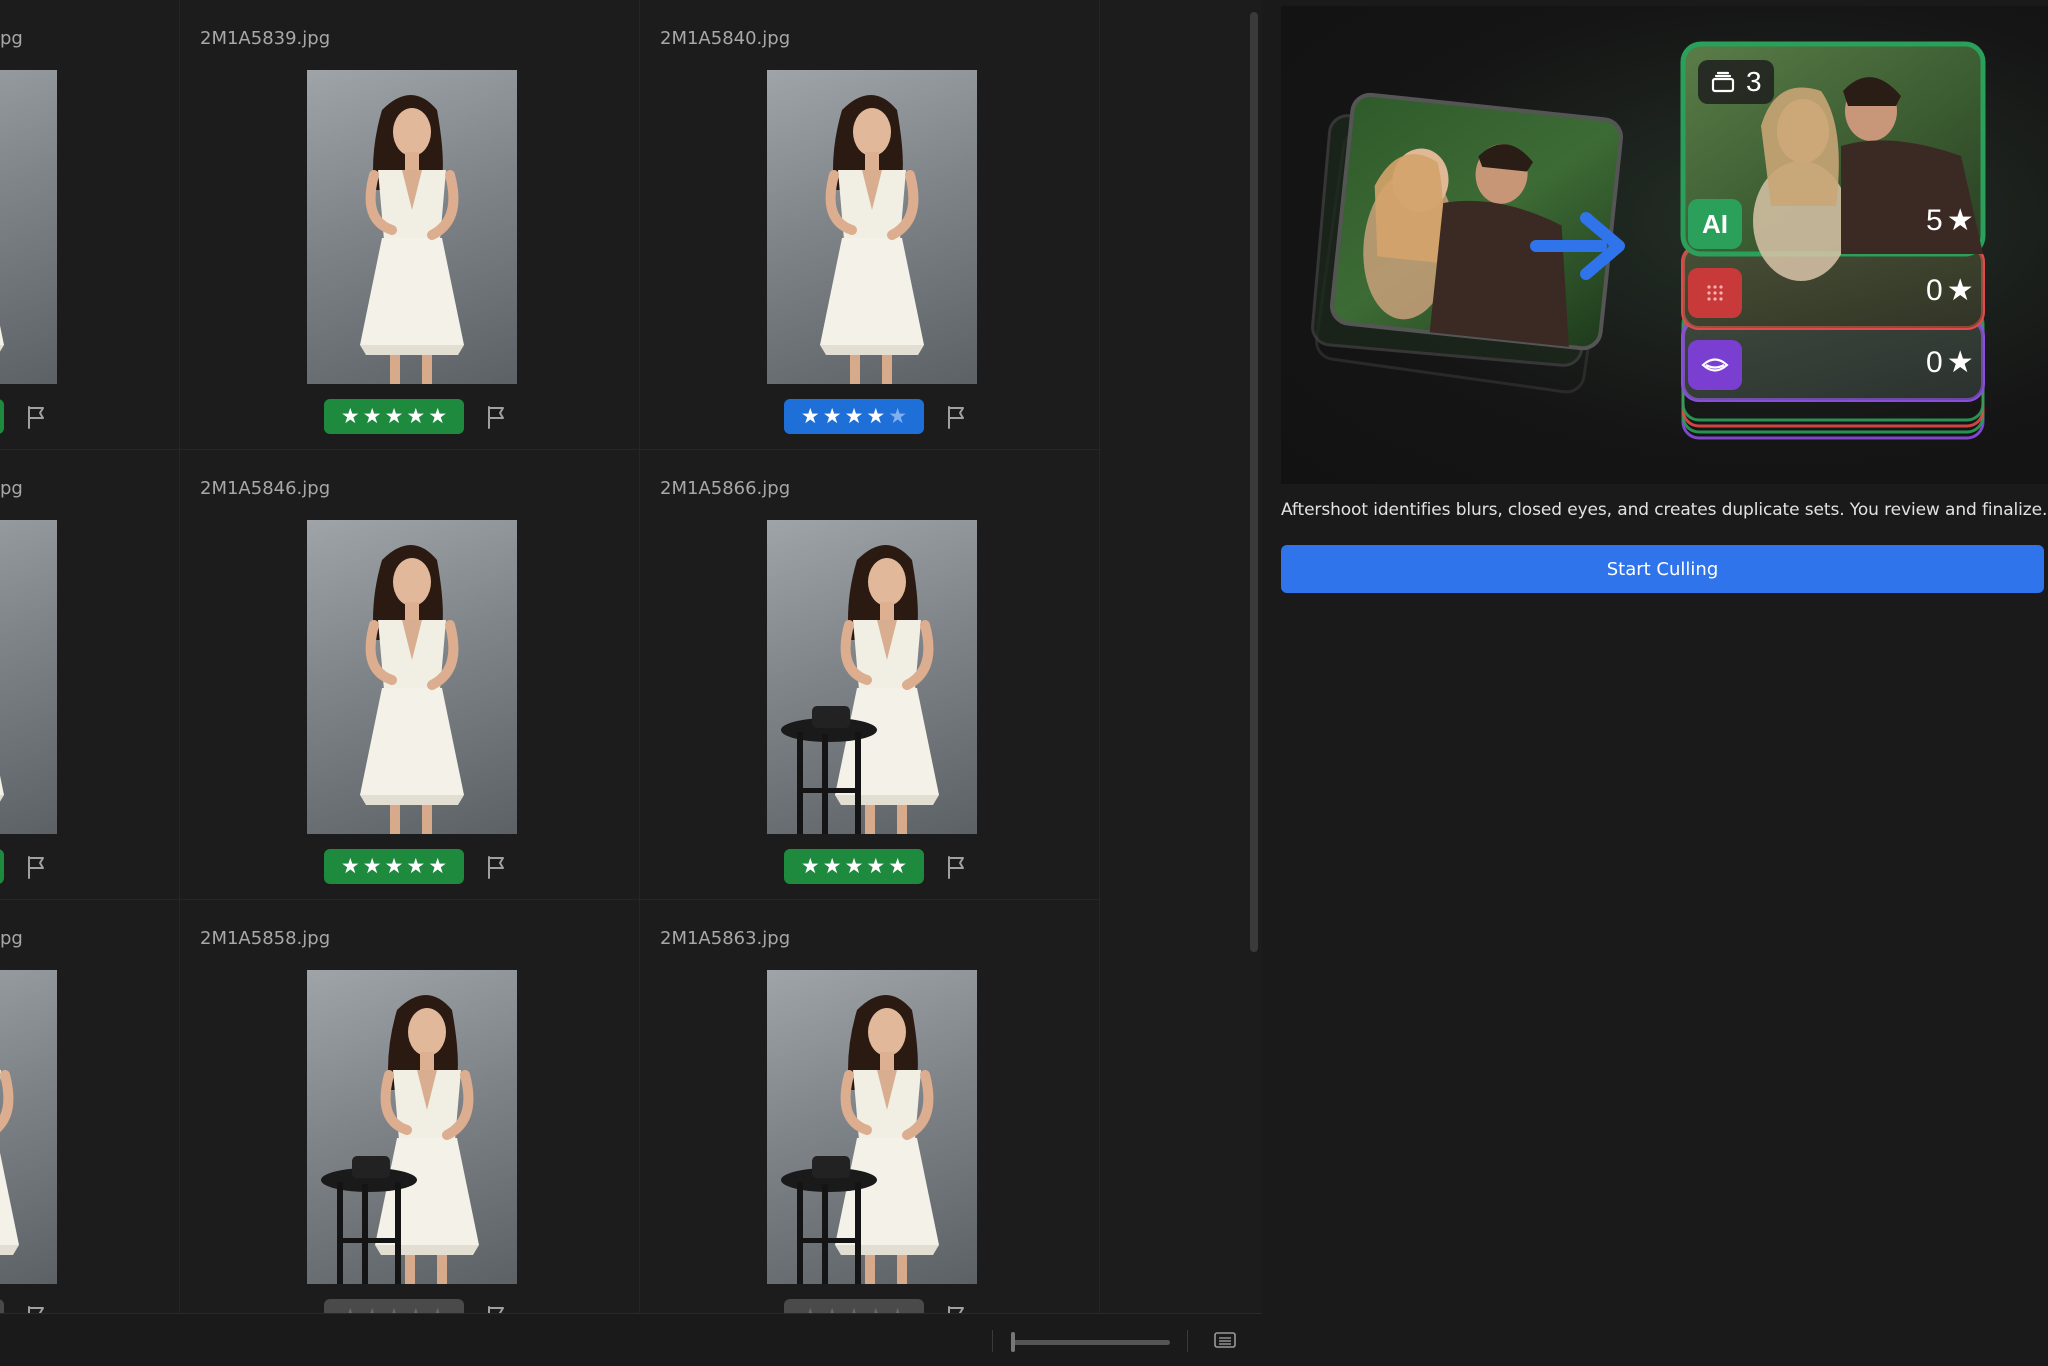 This screenshot has height=1366, width=2048. Describe the element at coordinates (1715, 365) in the screenshot. I see `closed-eye-badge` at that location.